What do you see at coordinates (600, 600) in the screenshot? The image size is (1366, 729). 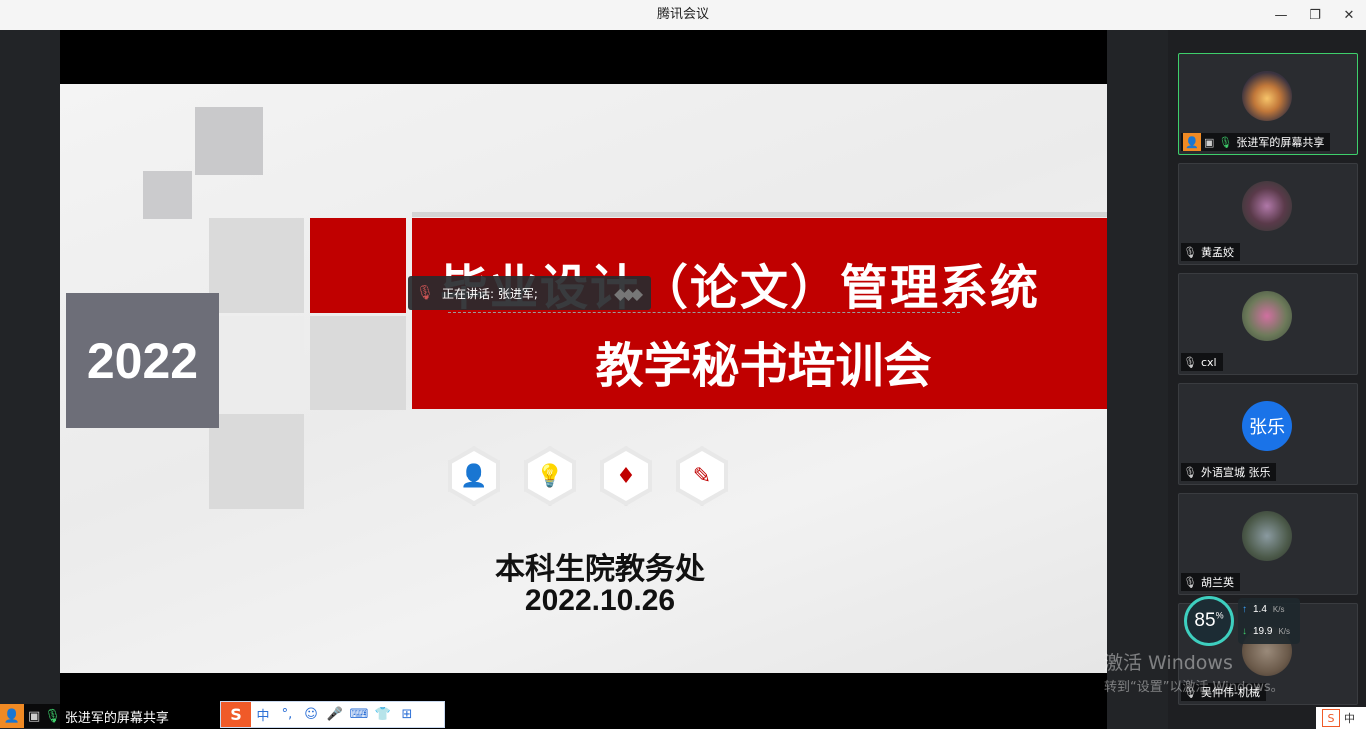 I see `slide-date: 2022.10.26` at bounding box center [600, 600].